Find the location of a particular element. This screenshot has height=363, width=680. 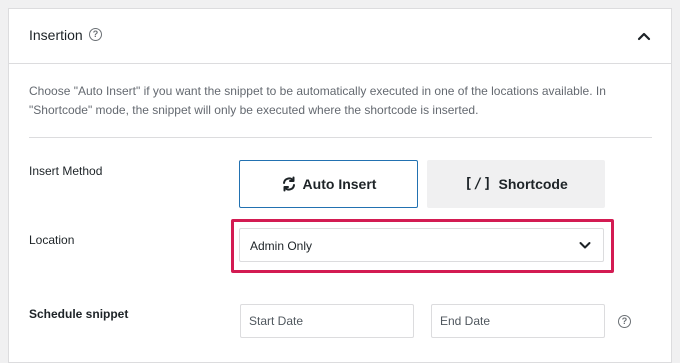

schedule-snippet-label: Schedule snippet is located at coordinates (79, 314).